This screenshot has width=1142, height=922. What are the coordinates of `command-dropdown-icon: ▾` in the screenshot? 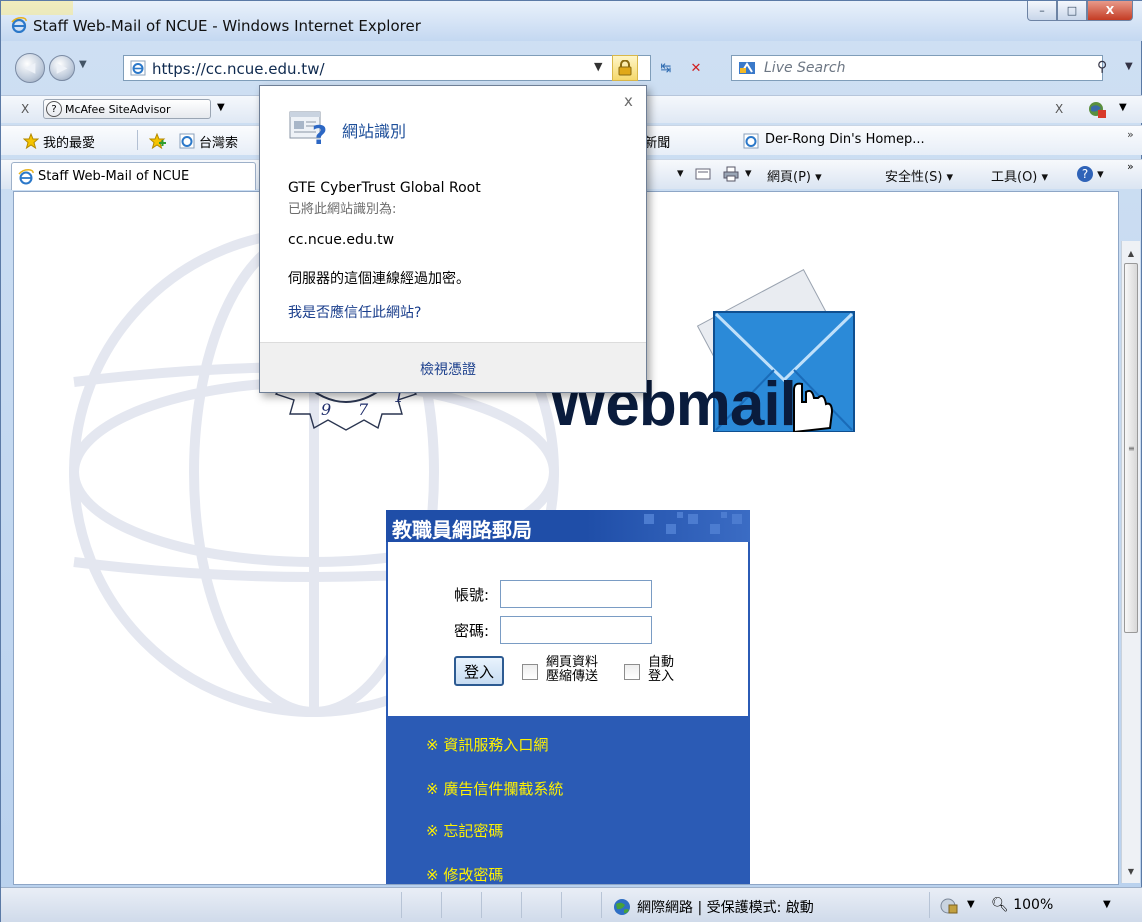 It's located at (680, 173).